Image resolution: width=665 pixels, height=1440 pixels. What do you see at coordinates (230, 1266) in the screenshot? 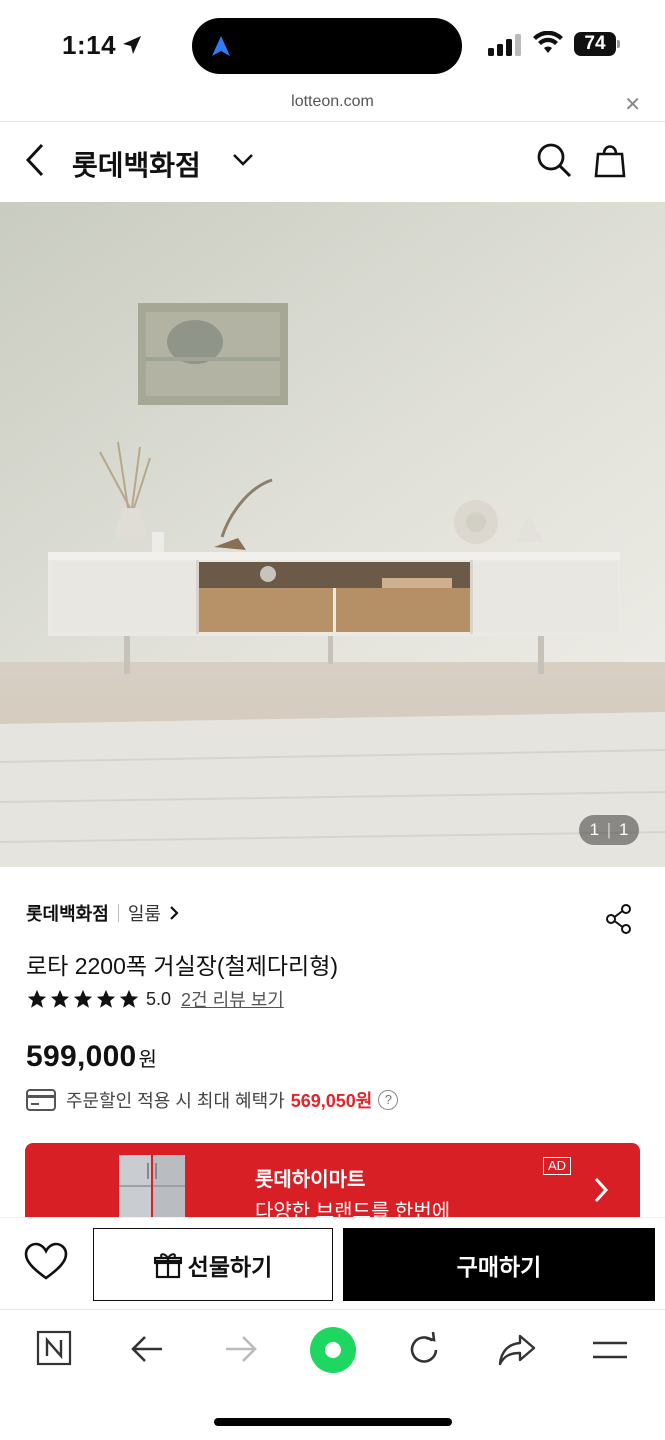
I see `gift-button-label: 선물하기` at bounding box center [230, 1266].